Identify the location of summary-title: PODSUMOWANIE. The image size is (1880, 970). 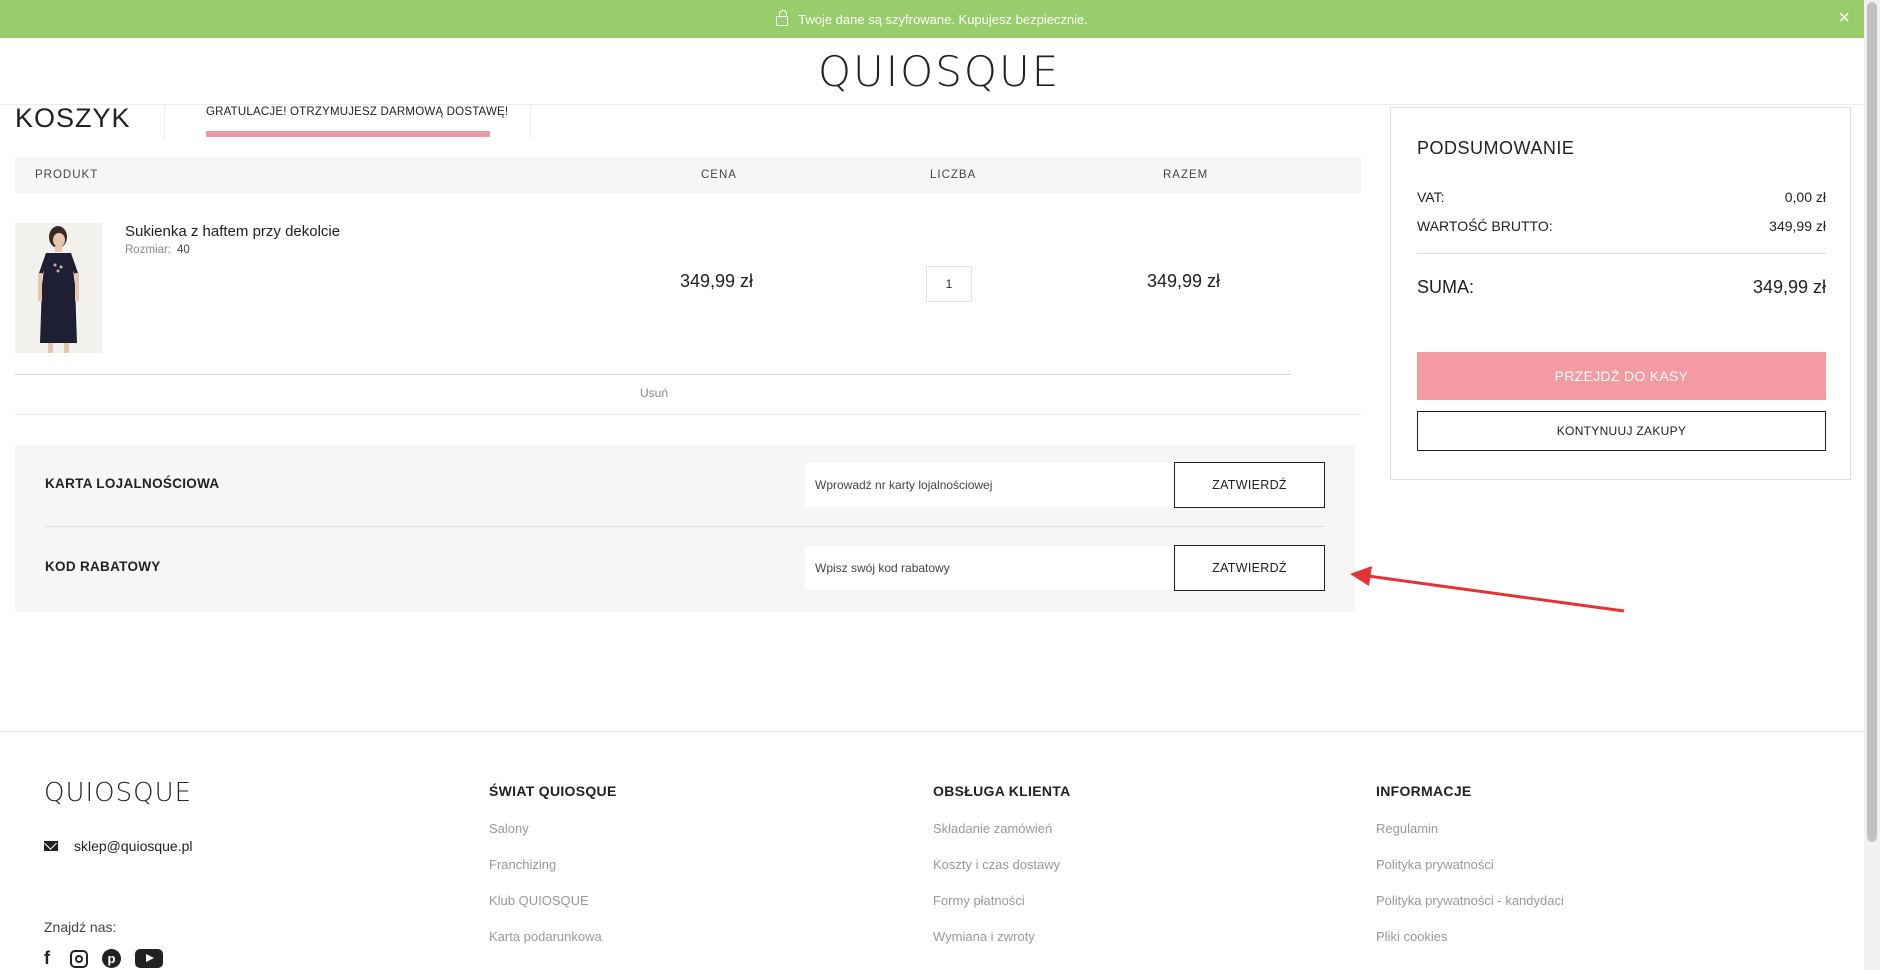
(1496, 148).